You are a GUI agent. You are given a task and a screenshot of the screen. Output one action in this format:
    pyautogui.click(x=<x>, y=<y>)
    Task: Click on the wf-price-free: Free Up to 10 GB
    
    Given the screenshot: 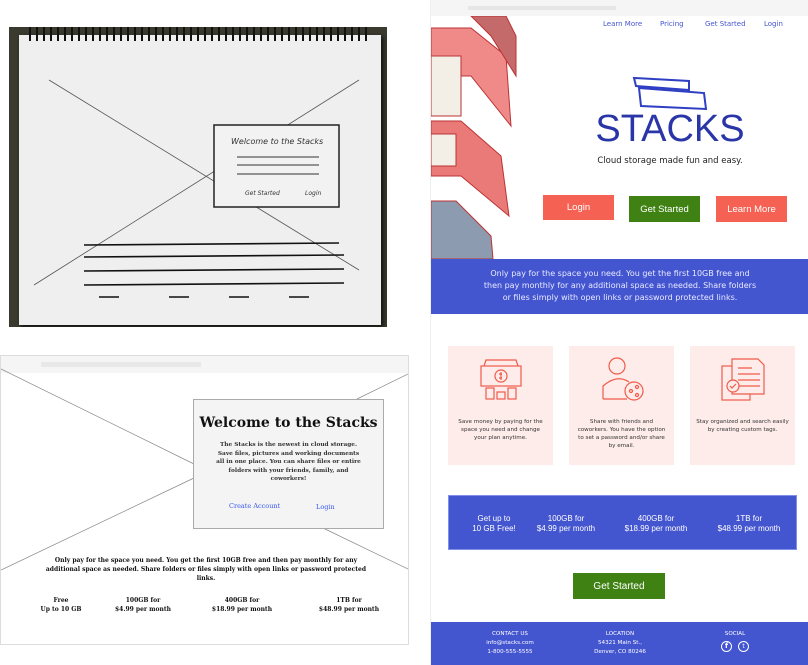 What is the action you would take?
    pyautogui.click(x=61, y=605)
    